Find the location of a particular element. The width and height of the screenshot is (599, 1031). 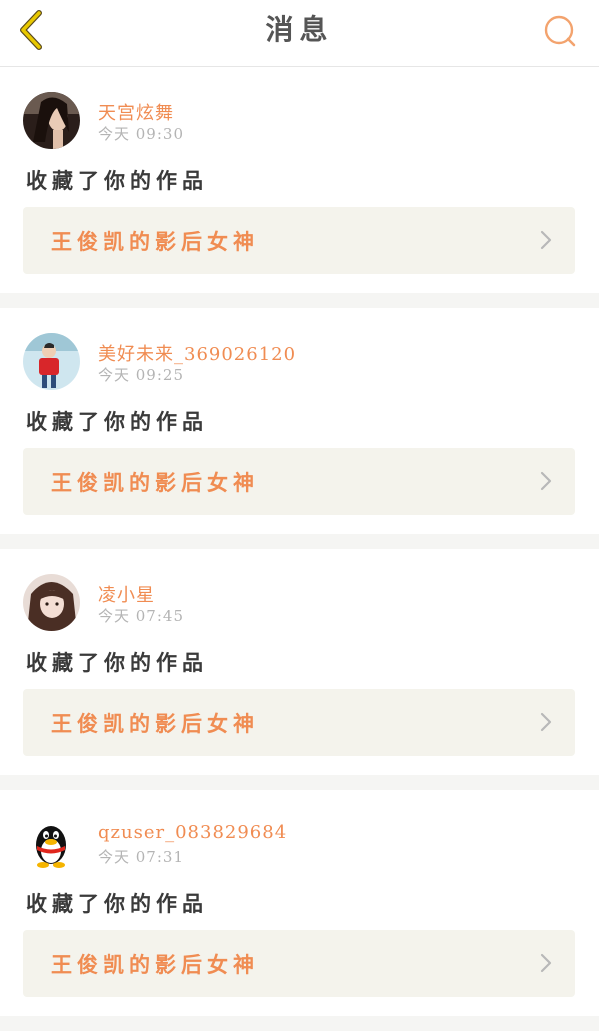

top-bar: 消息 is located at coordinates (299, 33).